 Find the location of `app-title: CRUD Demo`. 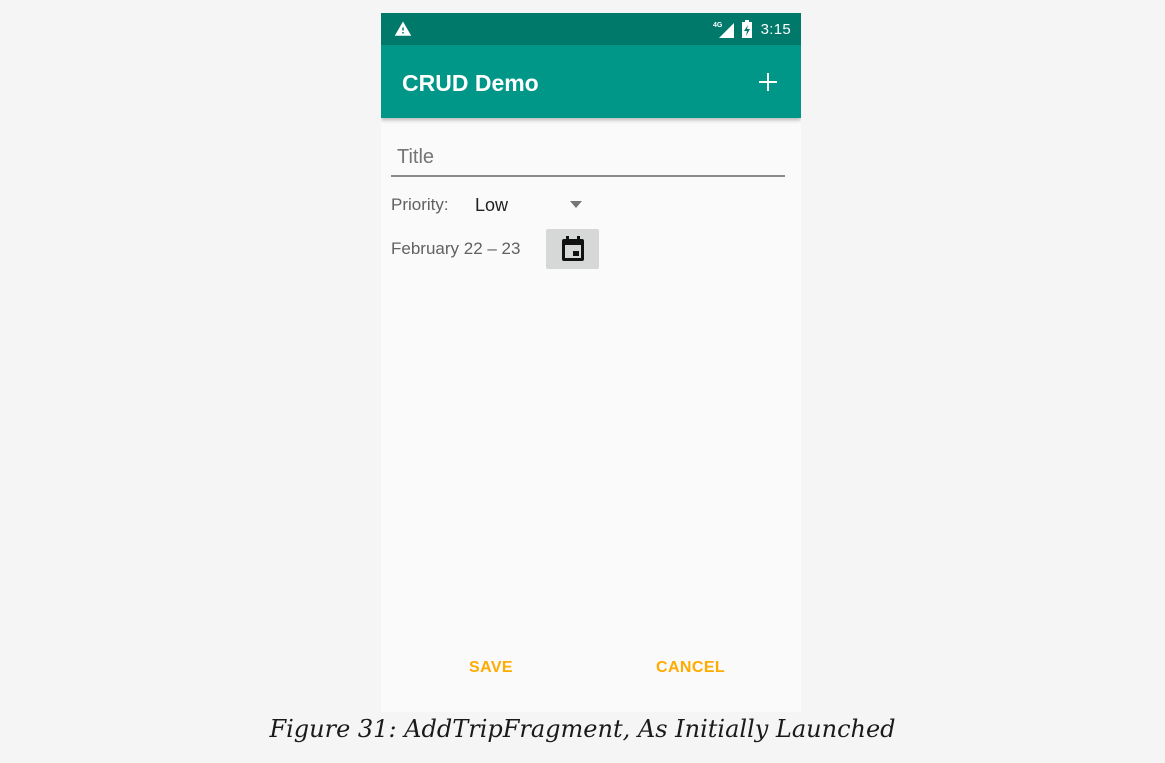

app-title: CRUD Demo is located at coordinates (470, 83).